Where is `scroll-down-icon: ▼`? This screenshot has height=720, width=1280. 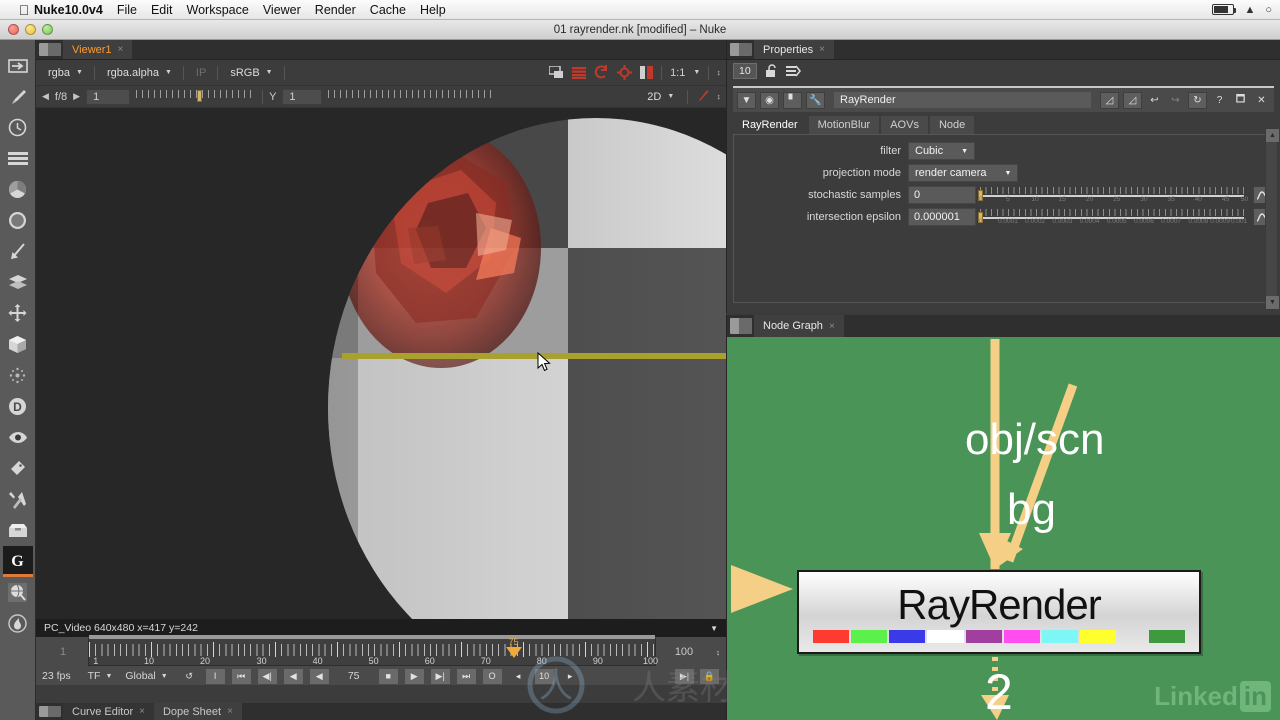
scroll-down-icon: ▼ is located at coordinates (1272, 302).